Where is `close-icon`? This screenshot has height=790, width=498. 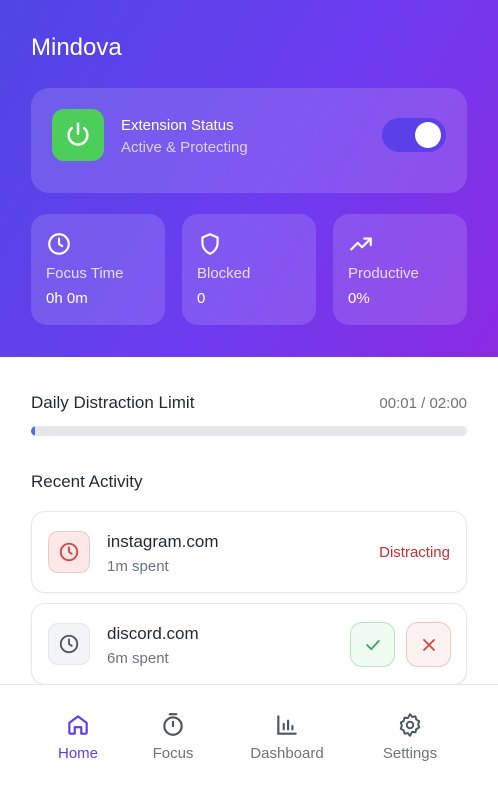 close-icon is located at coordinates (428, 644).